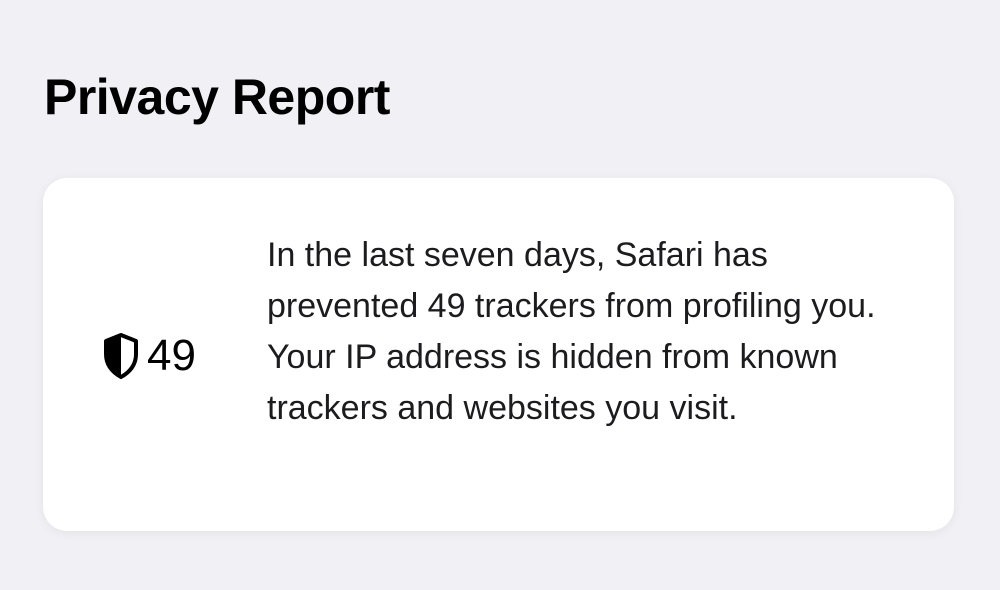  I want to click on shield-icon, so click(121, 356).